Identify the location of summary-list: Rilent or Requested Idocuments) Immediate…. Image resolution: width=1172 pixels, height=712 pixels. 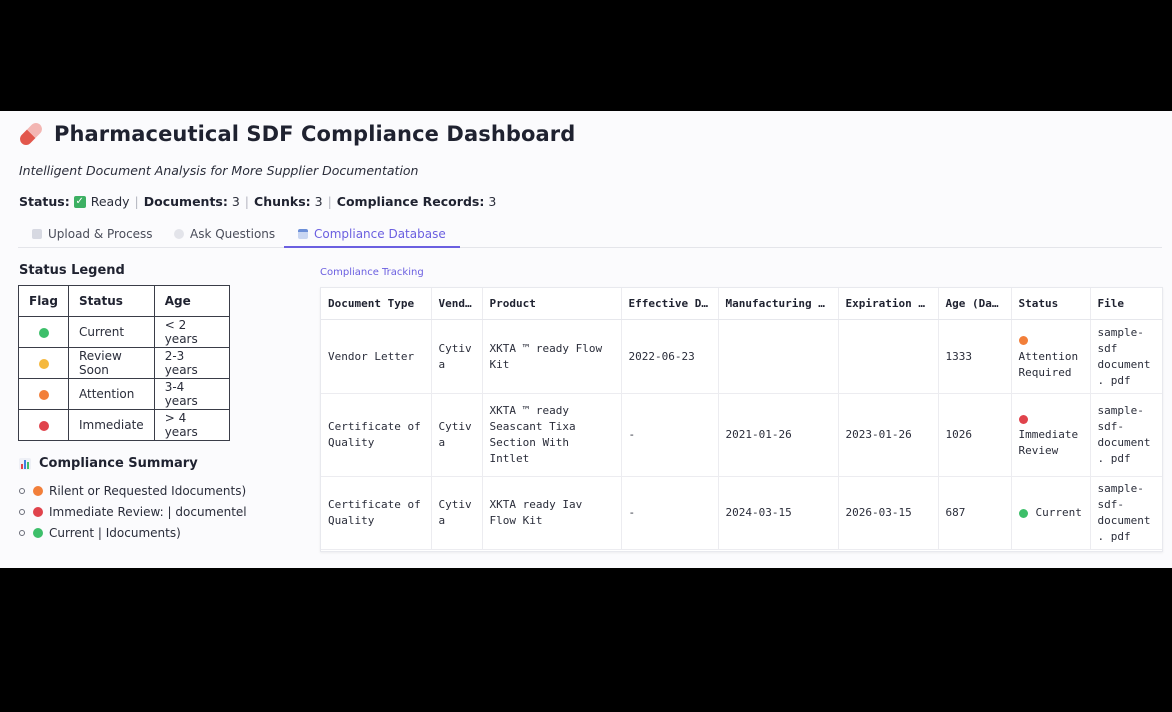
(133, 511).